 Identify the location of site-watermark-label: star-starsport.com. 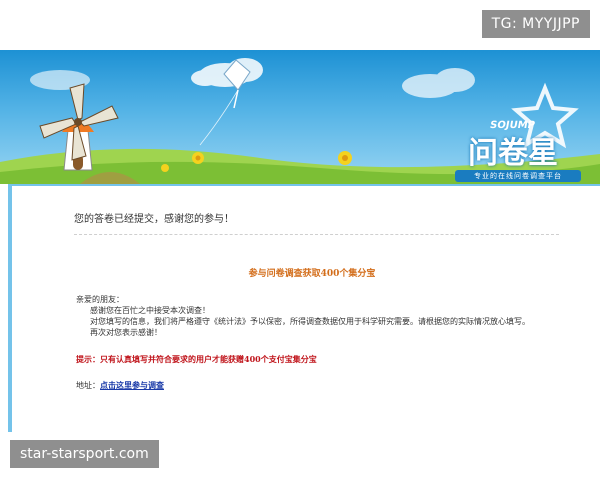
(84, 454).